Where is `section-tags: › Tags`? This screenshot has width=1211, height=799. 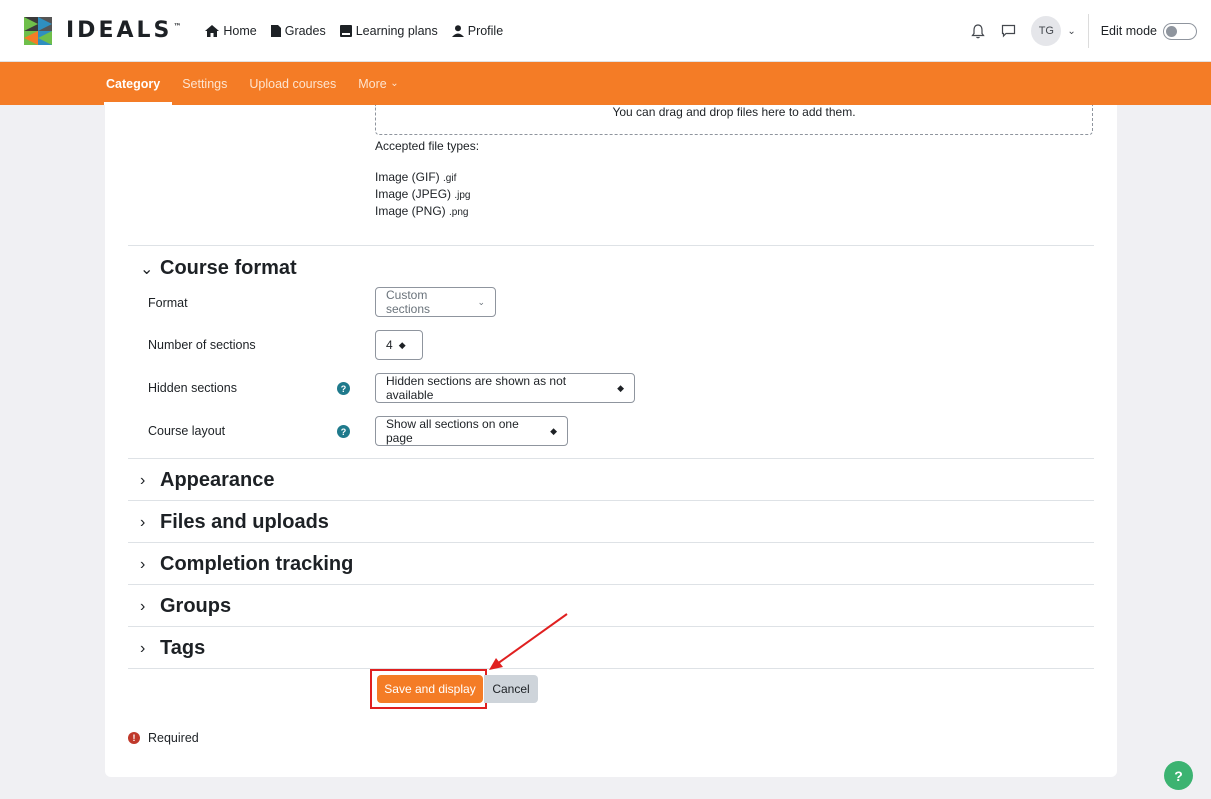 section-tags: › Tags is located at coordinates (172, 648).